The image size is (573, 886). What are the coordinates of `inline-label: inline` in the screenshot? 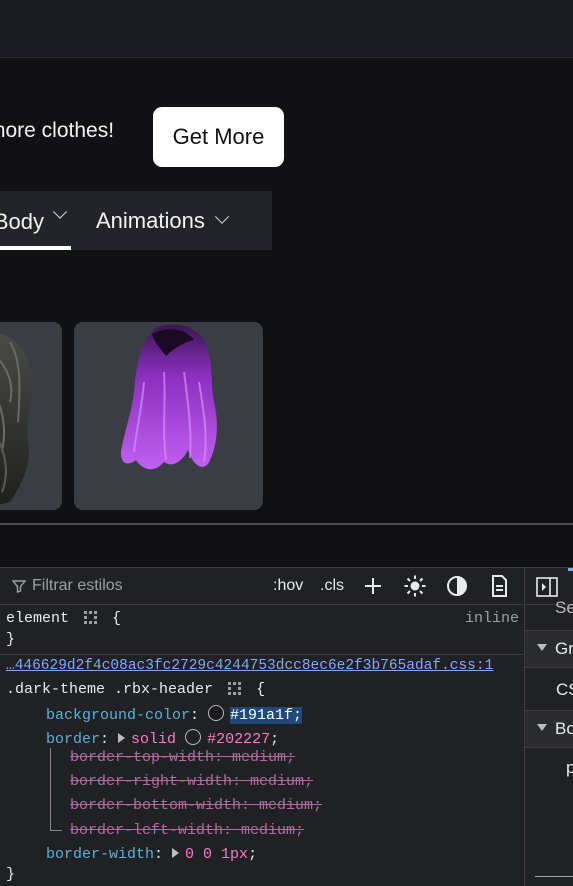 It's located at (492, 618).